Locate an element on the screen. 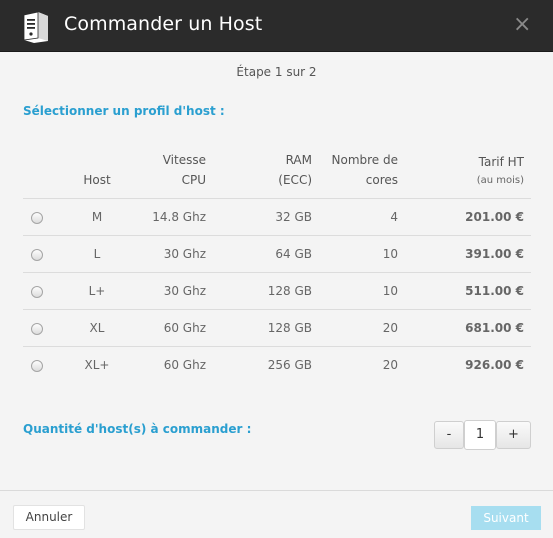 The height and width of the screenshot is (538, 553). price-cell: 391.00 € is located at coordinates (464, 253).